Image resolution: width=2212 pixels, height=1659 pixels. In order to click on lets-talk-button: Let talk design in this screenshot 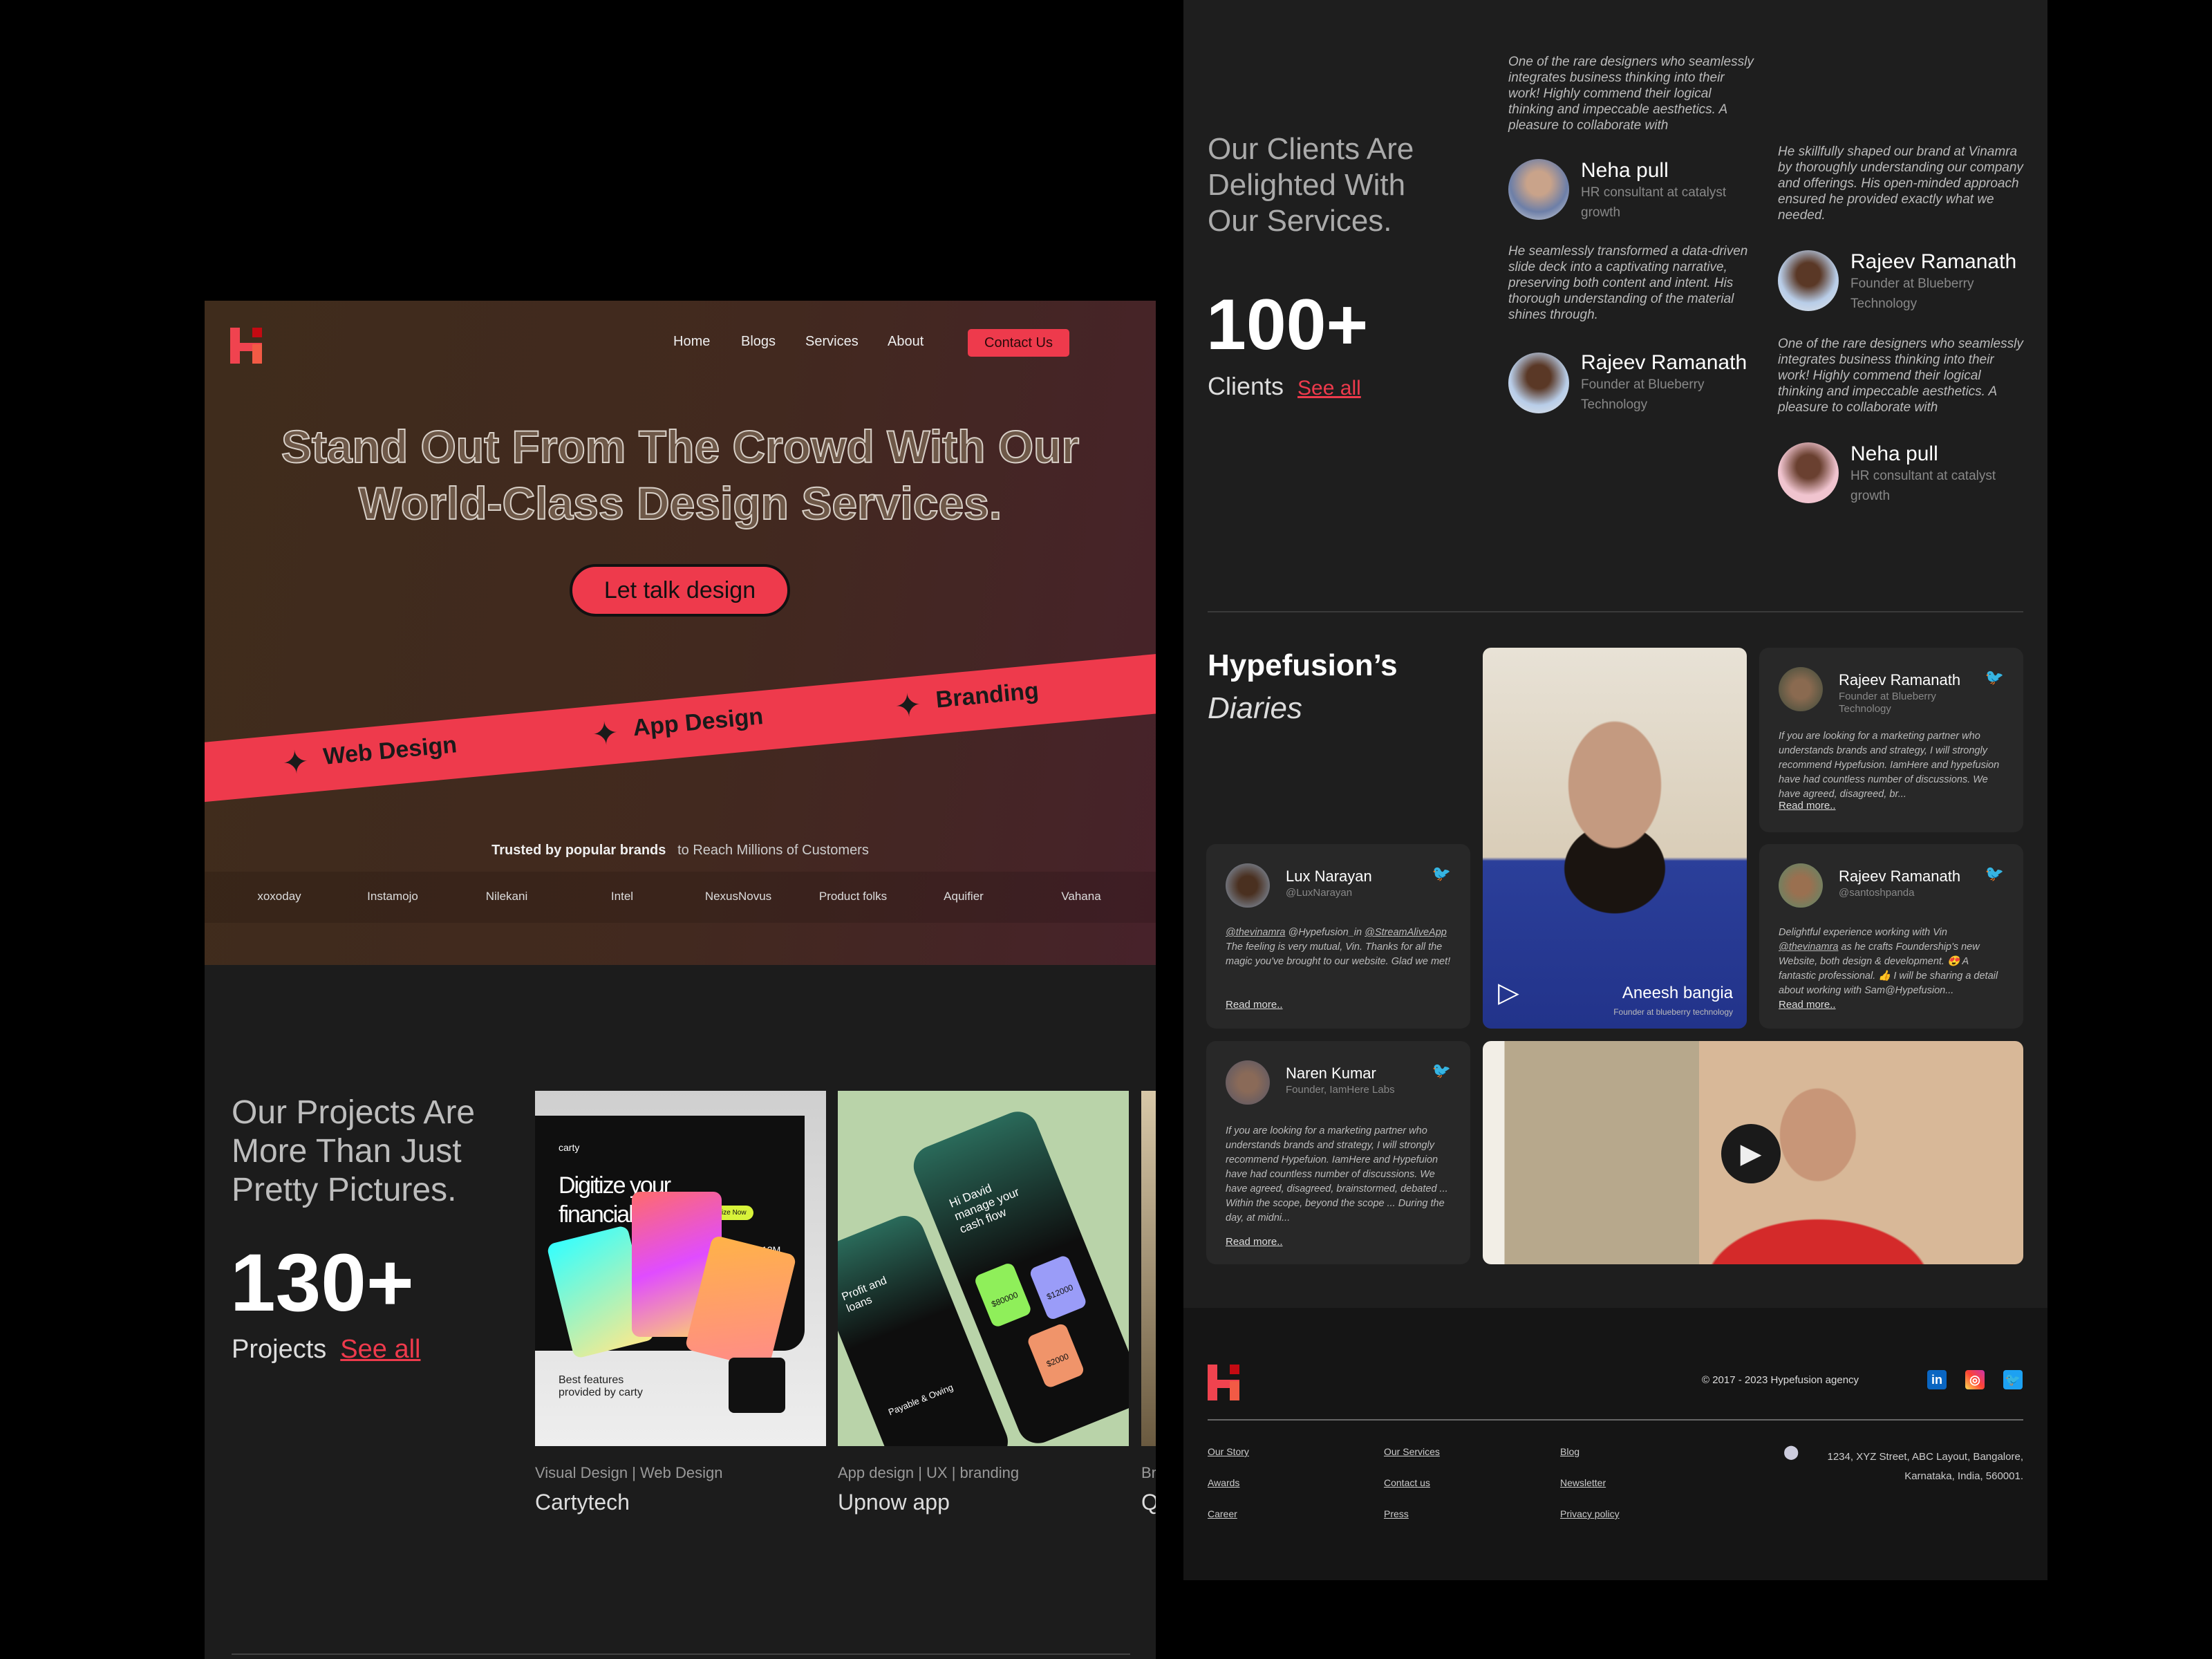, I will do `click(680, 590)`.